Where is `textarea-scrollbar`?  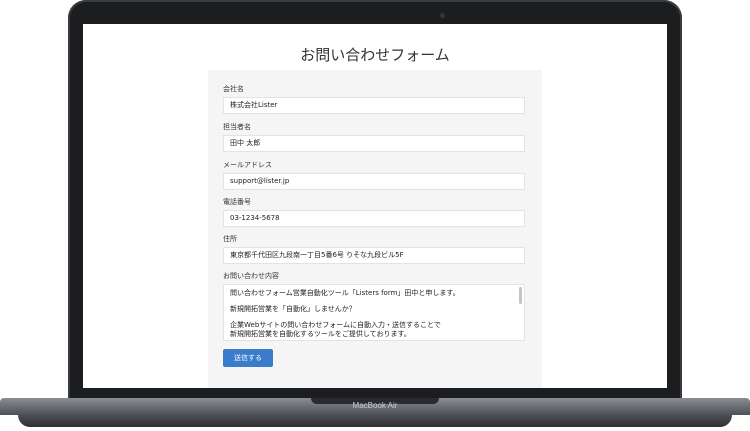
textarea-scrollbar is located at coordinates (520, 295).